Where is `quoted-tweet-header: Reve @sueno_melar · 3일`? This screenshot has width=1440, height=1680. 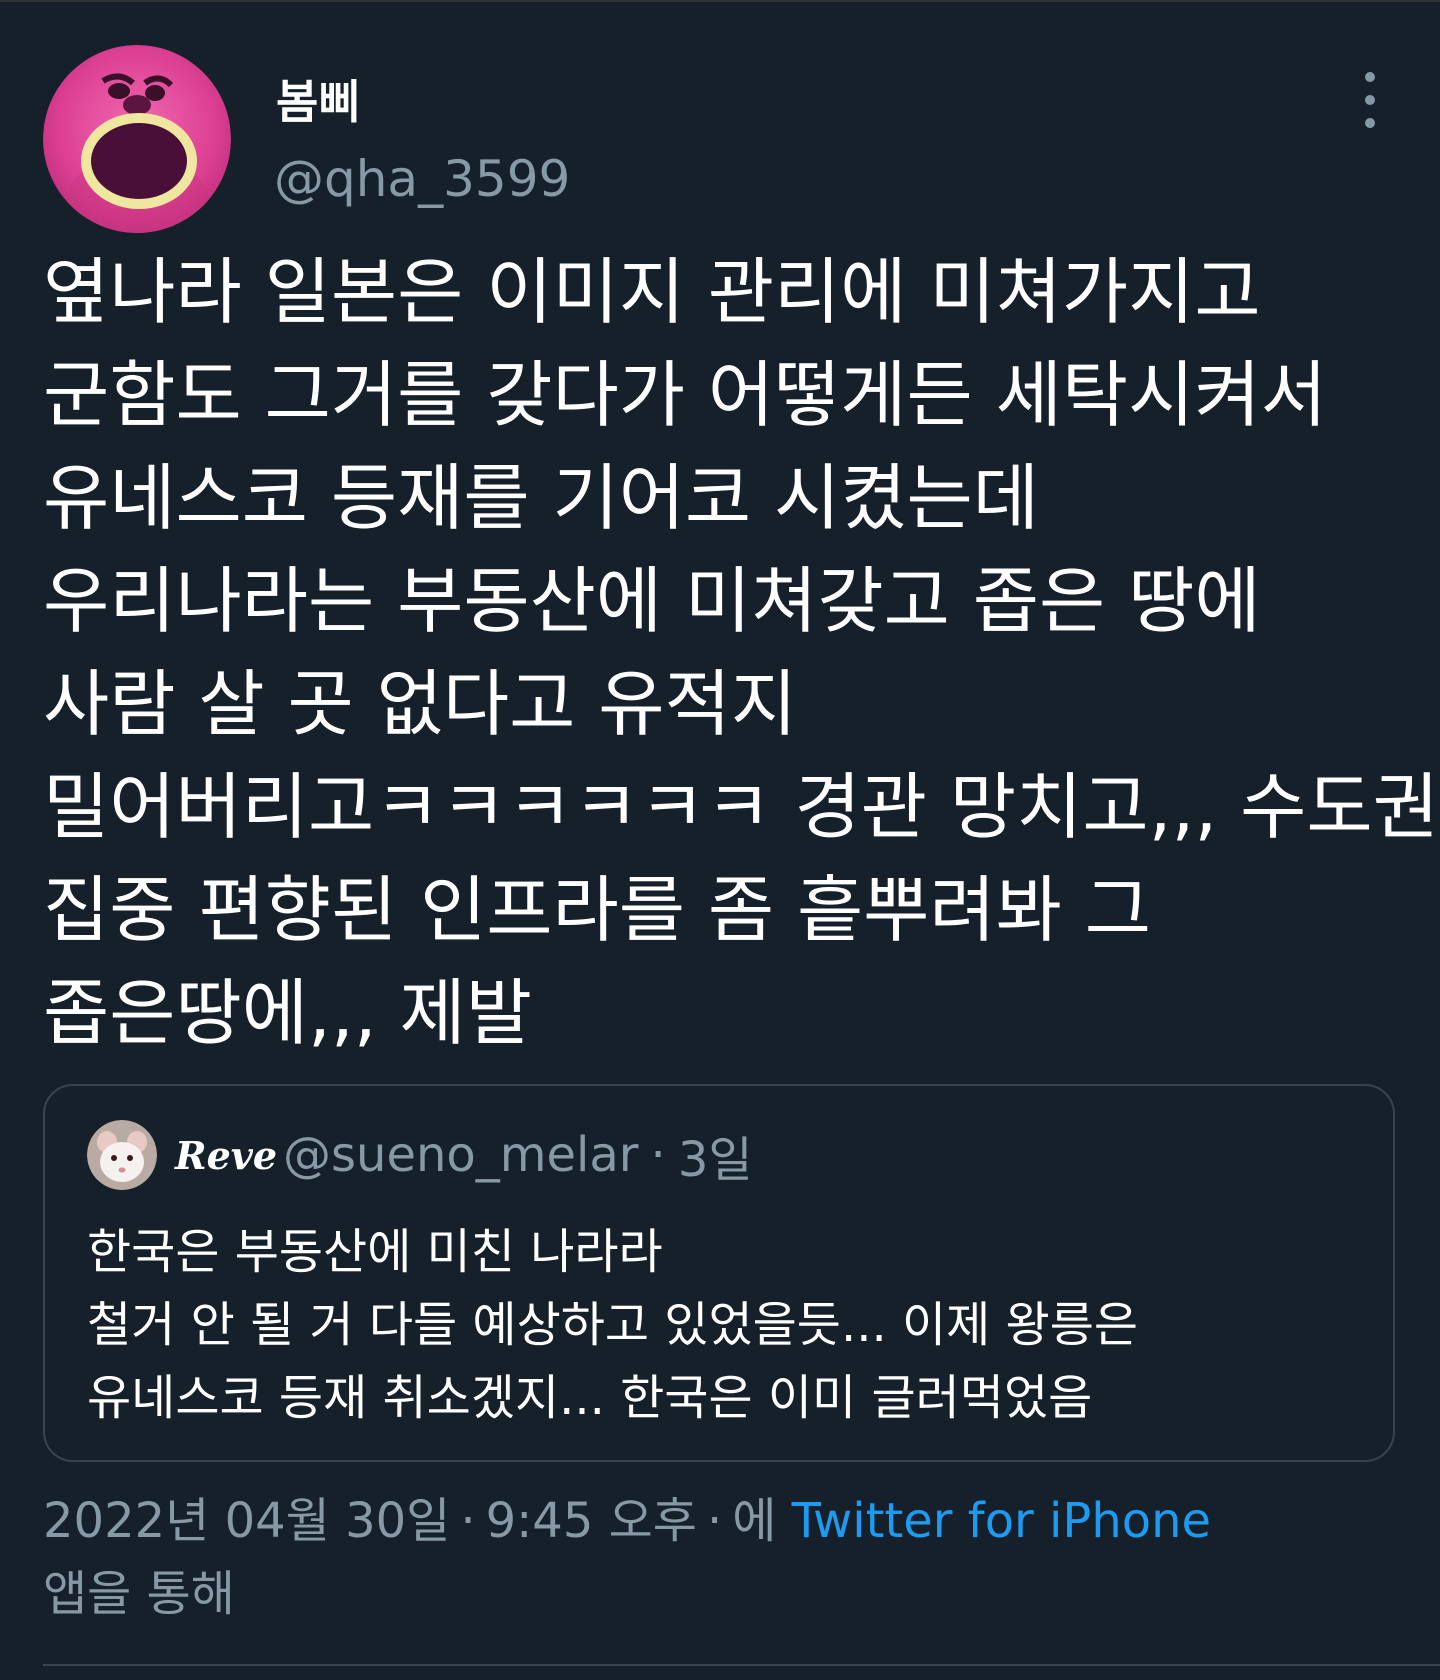 quoted-tweet-header: Reve @sueno_melar · 3일 is located at coordinates (420, 1155).